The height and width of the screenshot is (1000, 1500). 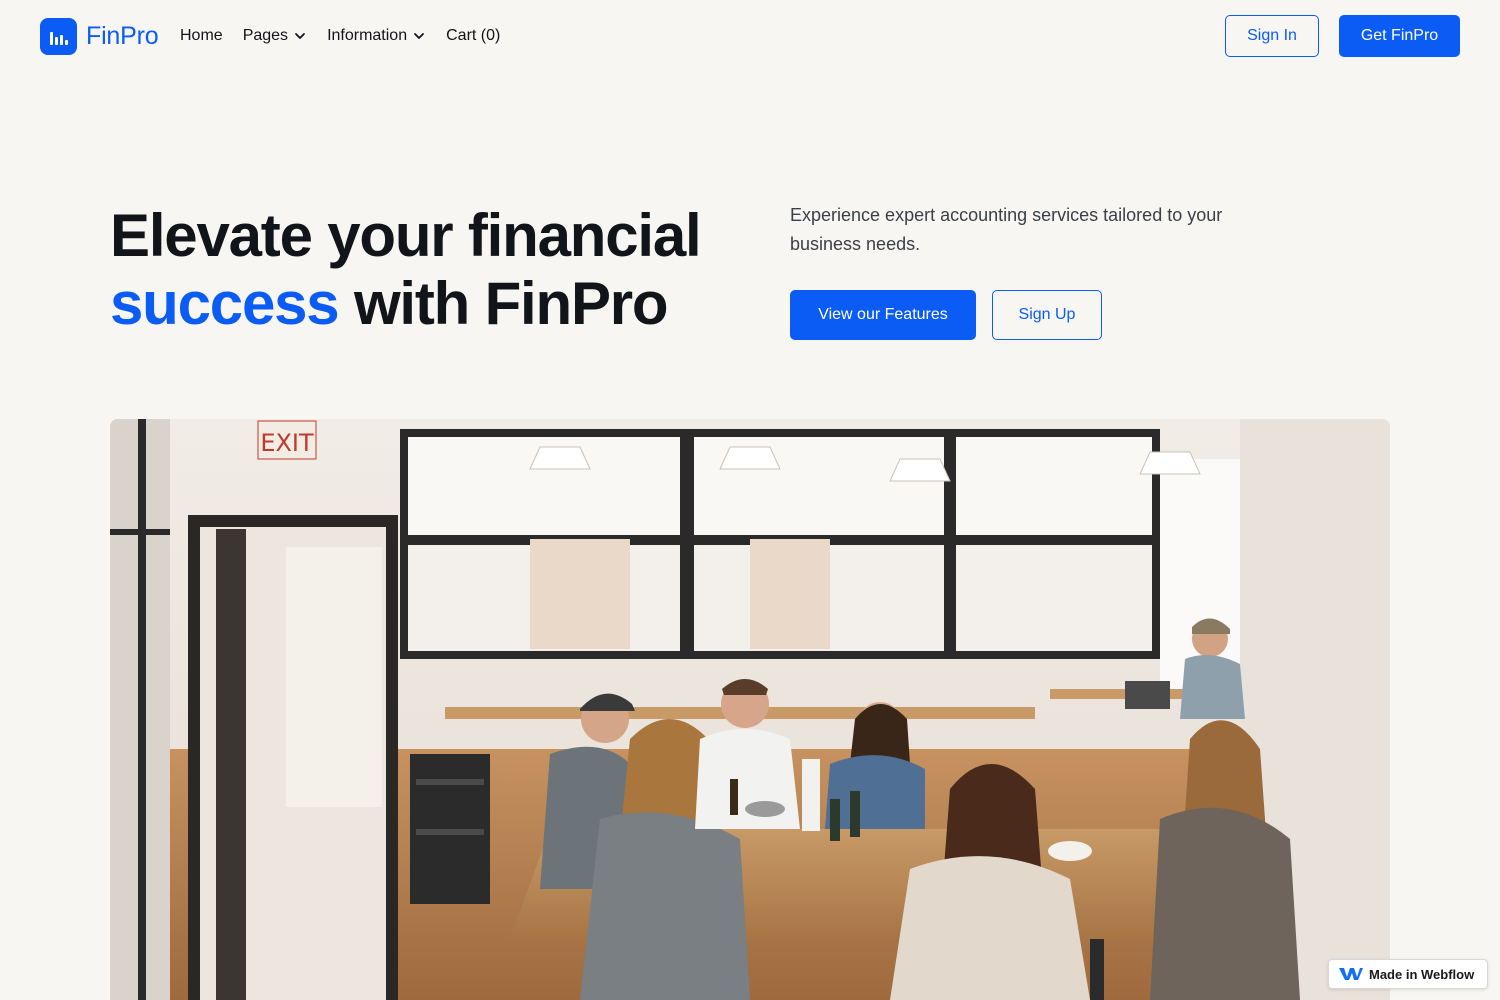 I want to click on svg-text: EXIT, so click(x=287, y=443).